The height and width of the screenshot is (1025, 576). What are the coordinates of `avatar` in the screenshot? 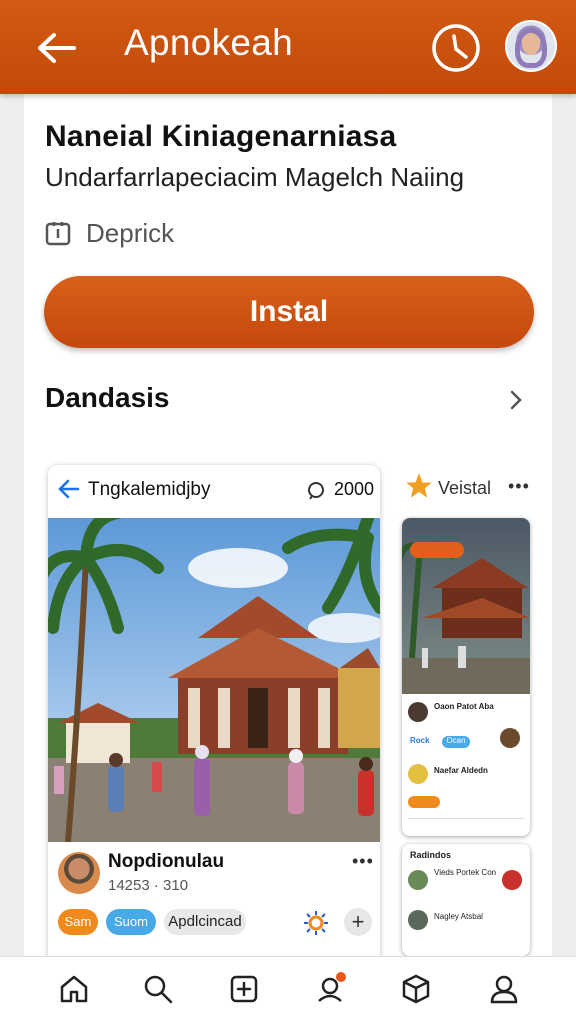 It's located at (531, 46).